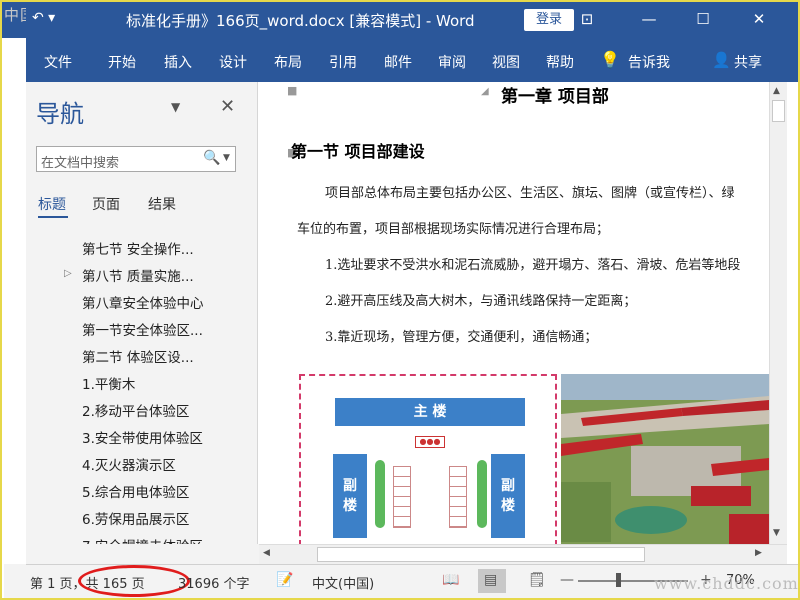 This screenshot has height=600, width=800. What do you see at coordinates (485, 91) in the screenshot?
I see `collapse-triangle-icon: ◢` at bounding box center [485, 91].